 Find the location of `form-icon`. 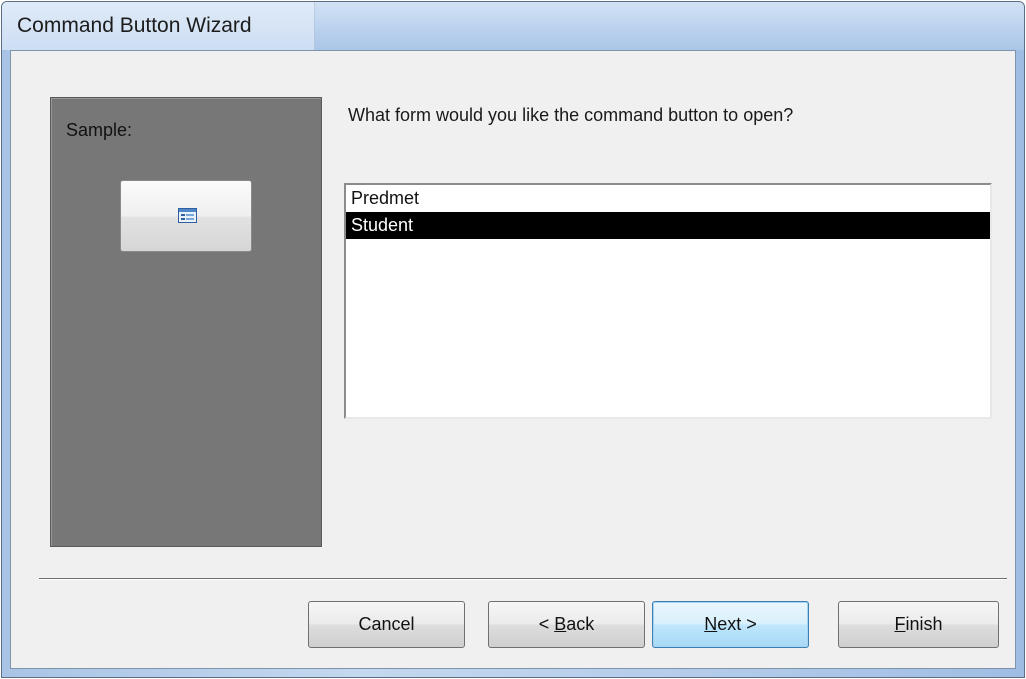

form-icon is located at coordinates (187, 215).